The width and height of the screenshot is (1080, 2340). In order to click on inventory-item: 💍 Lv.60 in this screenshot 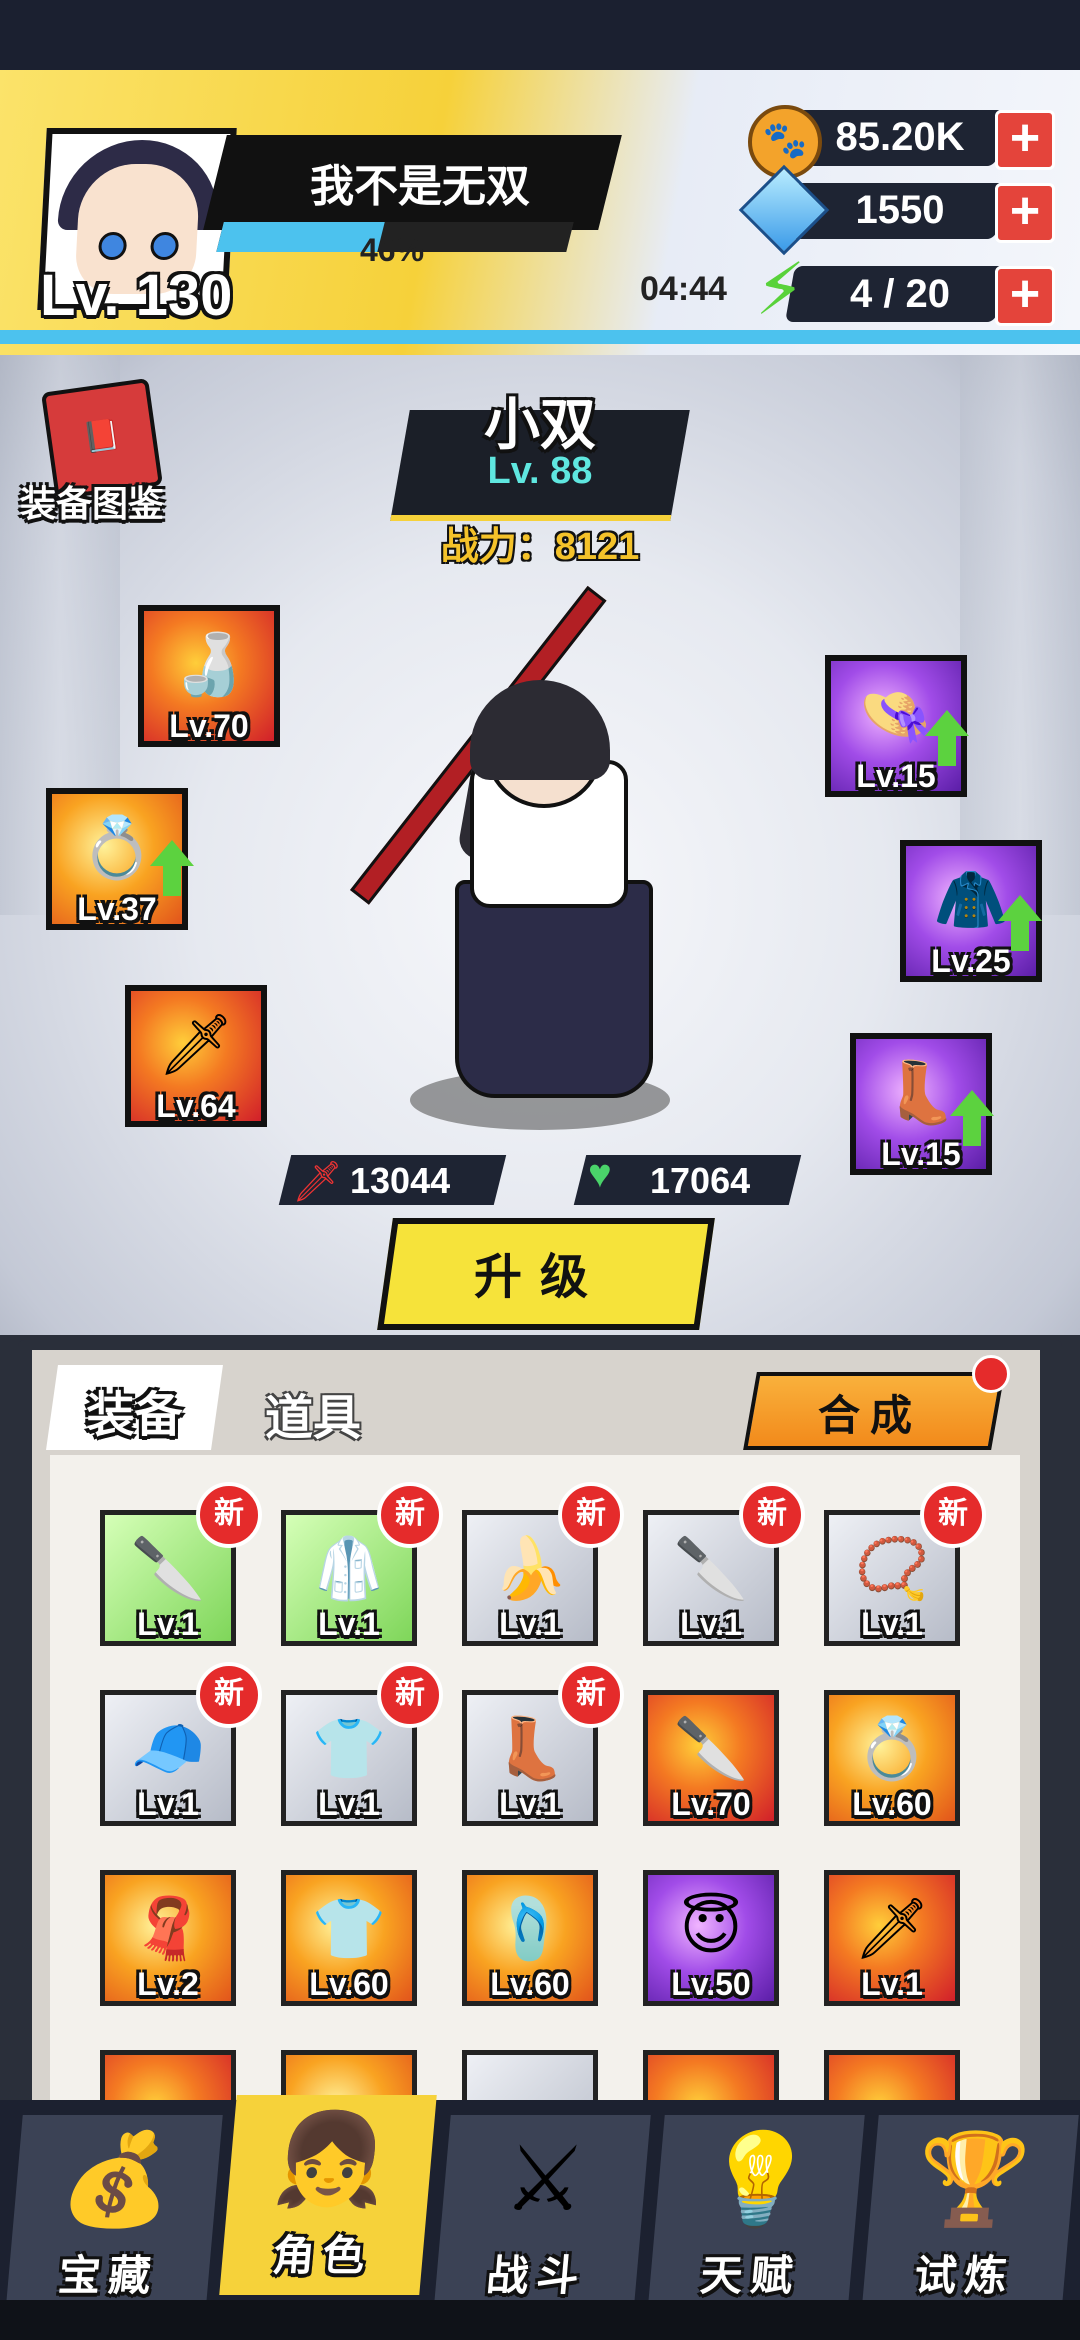, I will do `click(892, 1758)`.